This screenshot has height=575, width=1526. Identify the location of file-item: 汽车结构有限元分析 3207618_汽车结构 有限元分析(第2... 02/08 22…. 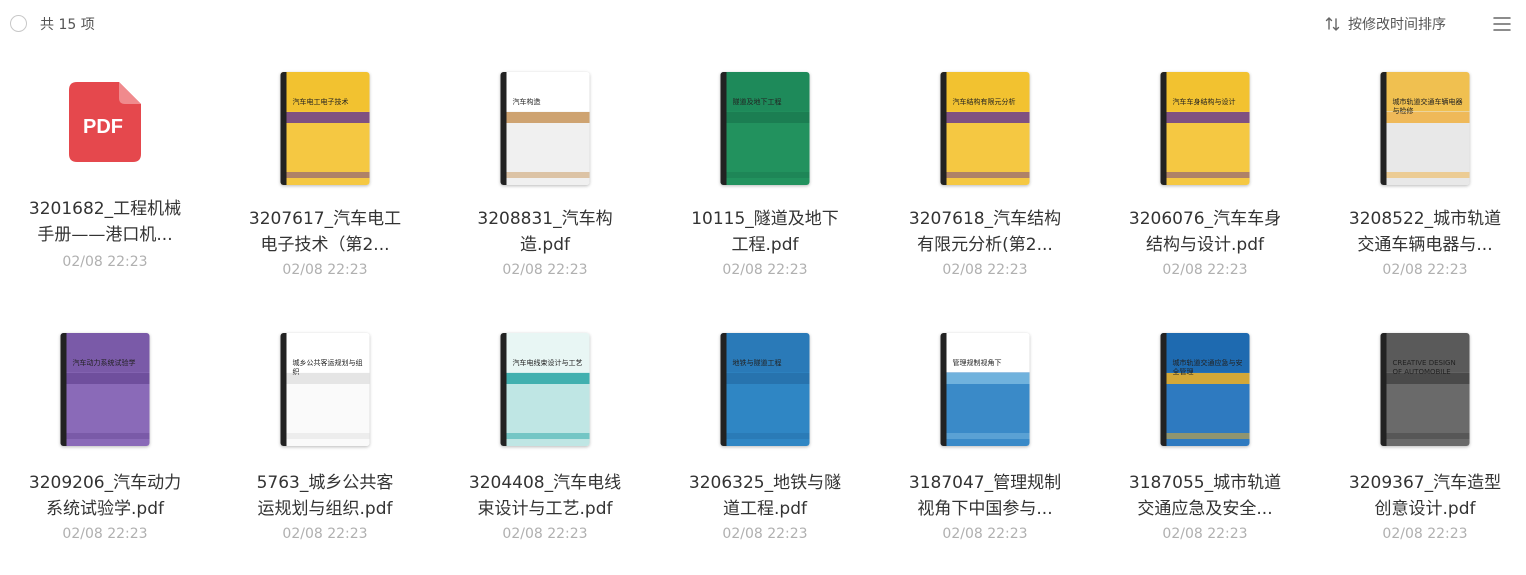
(985, 180).